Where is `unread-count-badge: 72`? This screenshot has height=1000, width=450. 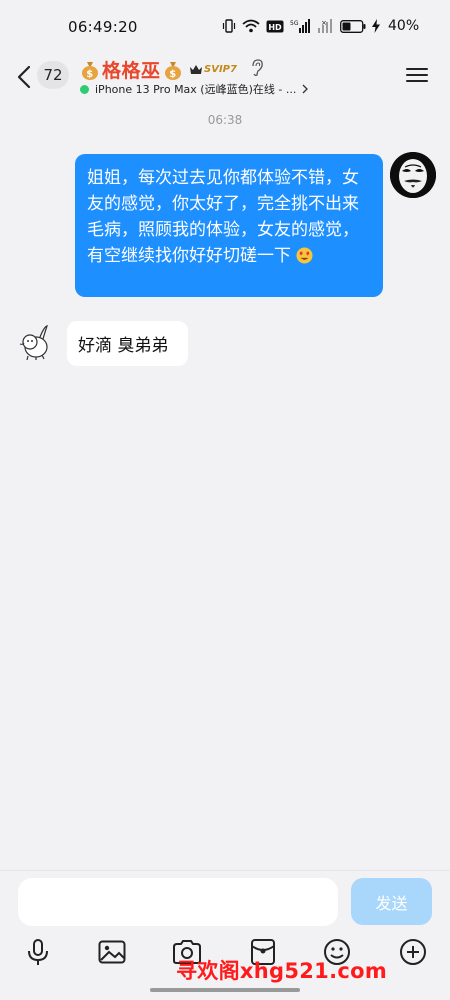
unread-count-badge: 72 is located at coordinates (53, 75).